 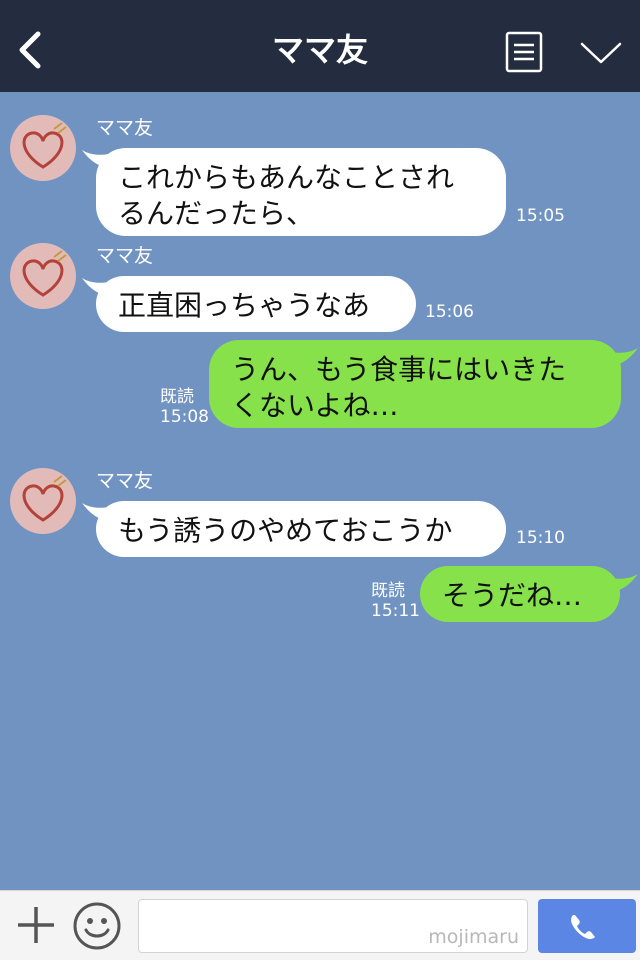 I want to click on smiley-icon, so click(x=97, y=926).